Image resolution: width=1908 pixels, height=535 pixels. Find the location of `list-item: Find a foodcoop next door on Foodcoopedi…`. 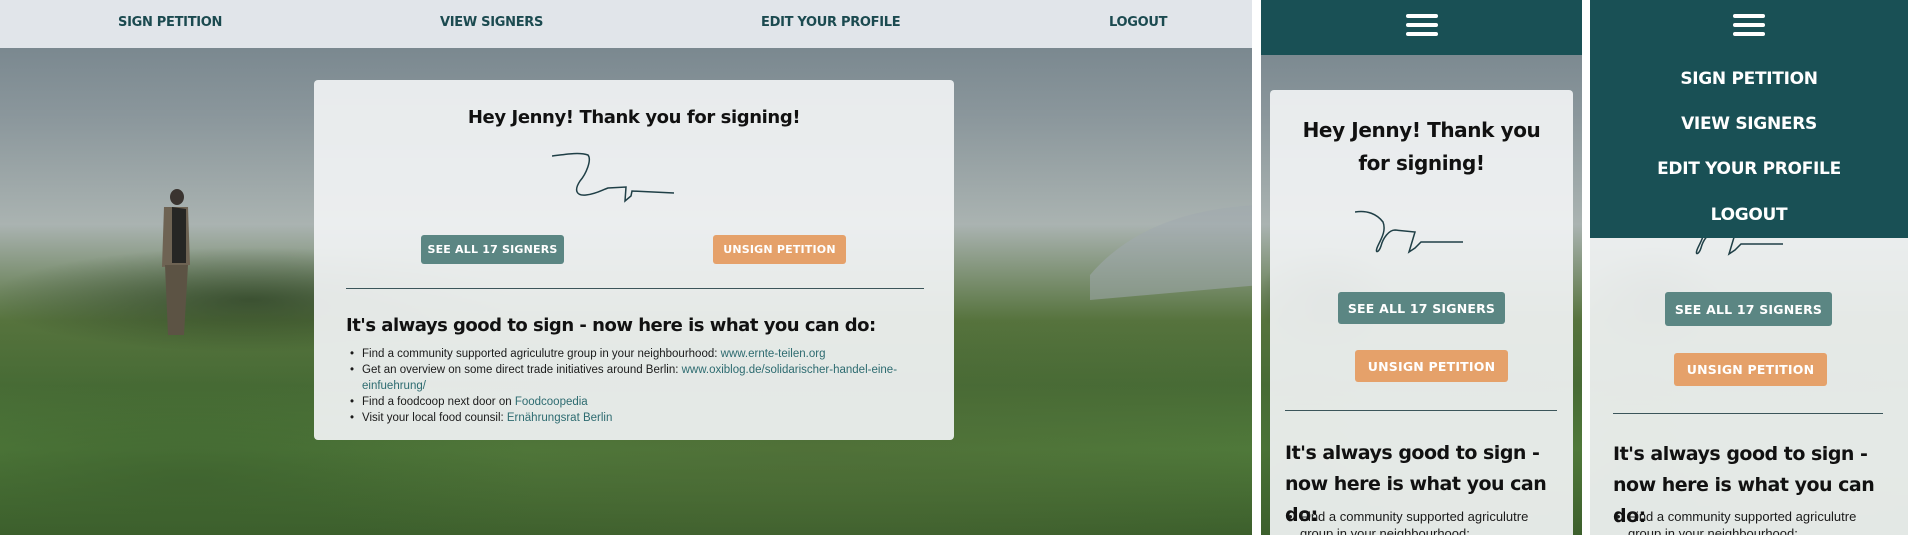

list-item: Find a foodcoop next door on Foodcoopedi… is located at coordinates (636, 402).